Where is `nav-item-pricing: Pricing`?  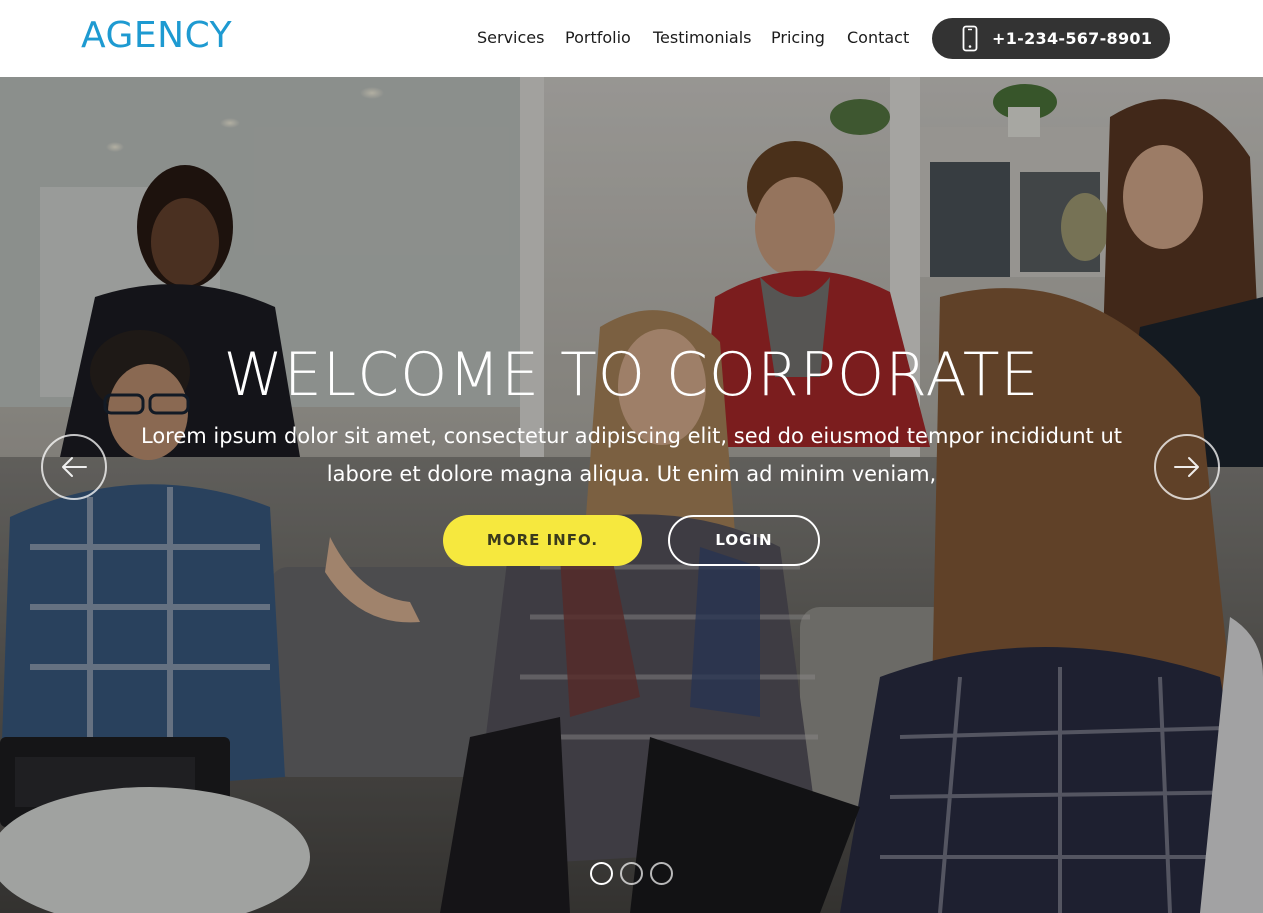 nav-item-pricing: Pricing is located at coordinates (798, 38).